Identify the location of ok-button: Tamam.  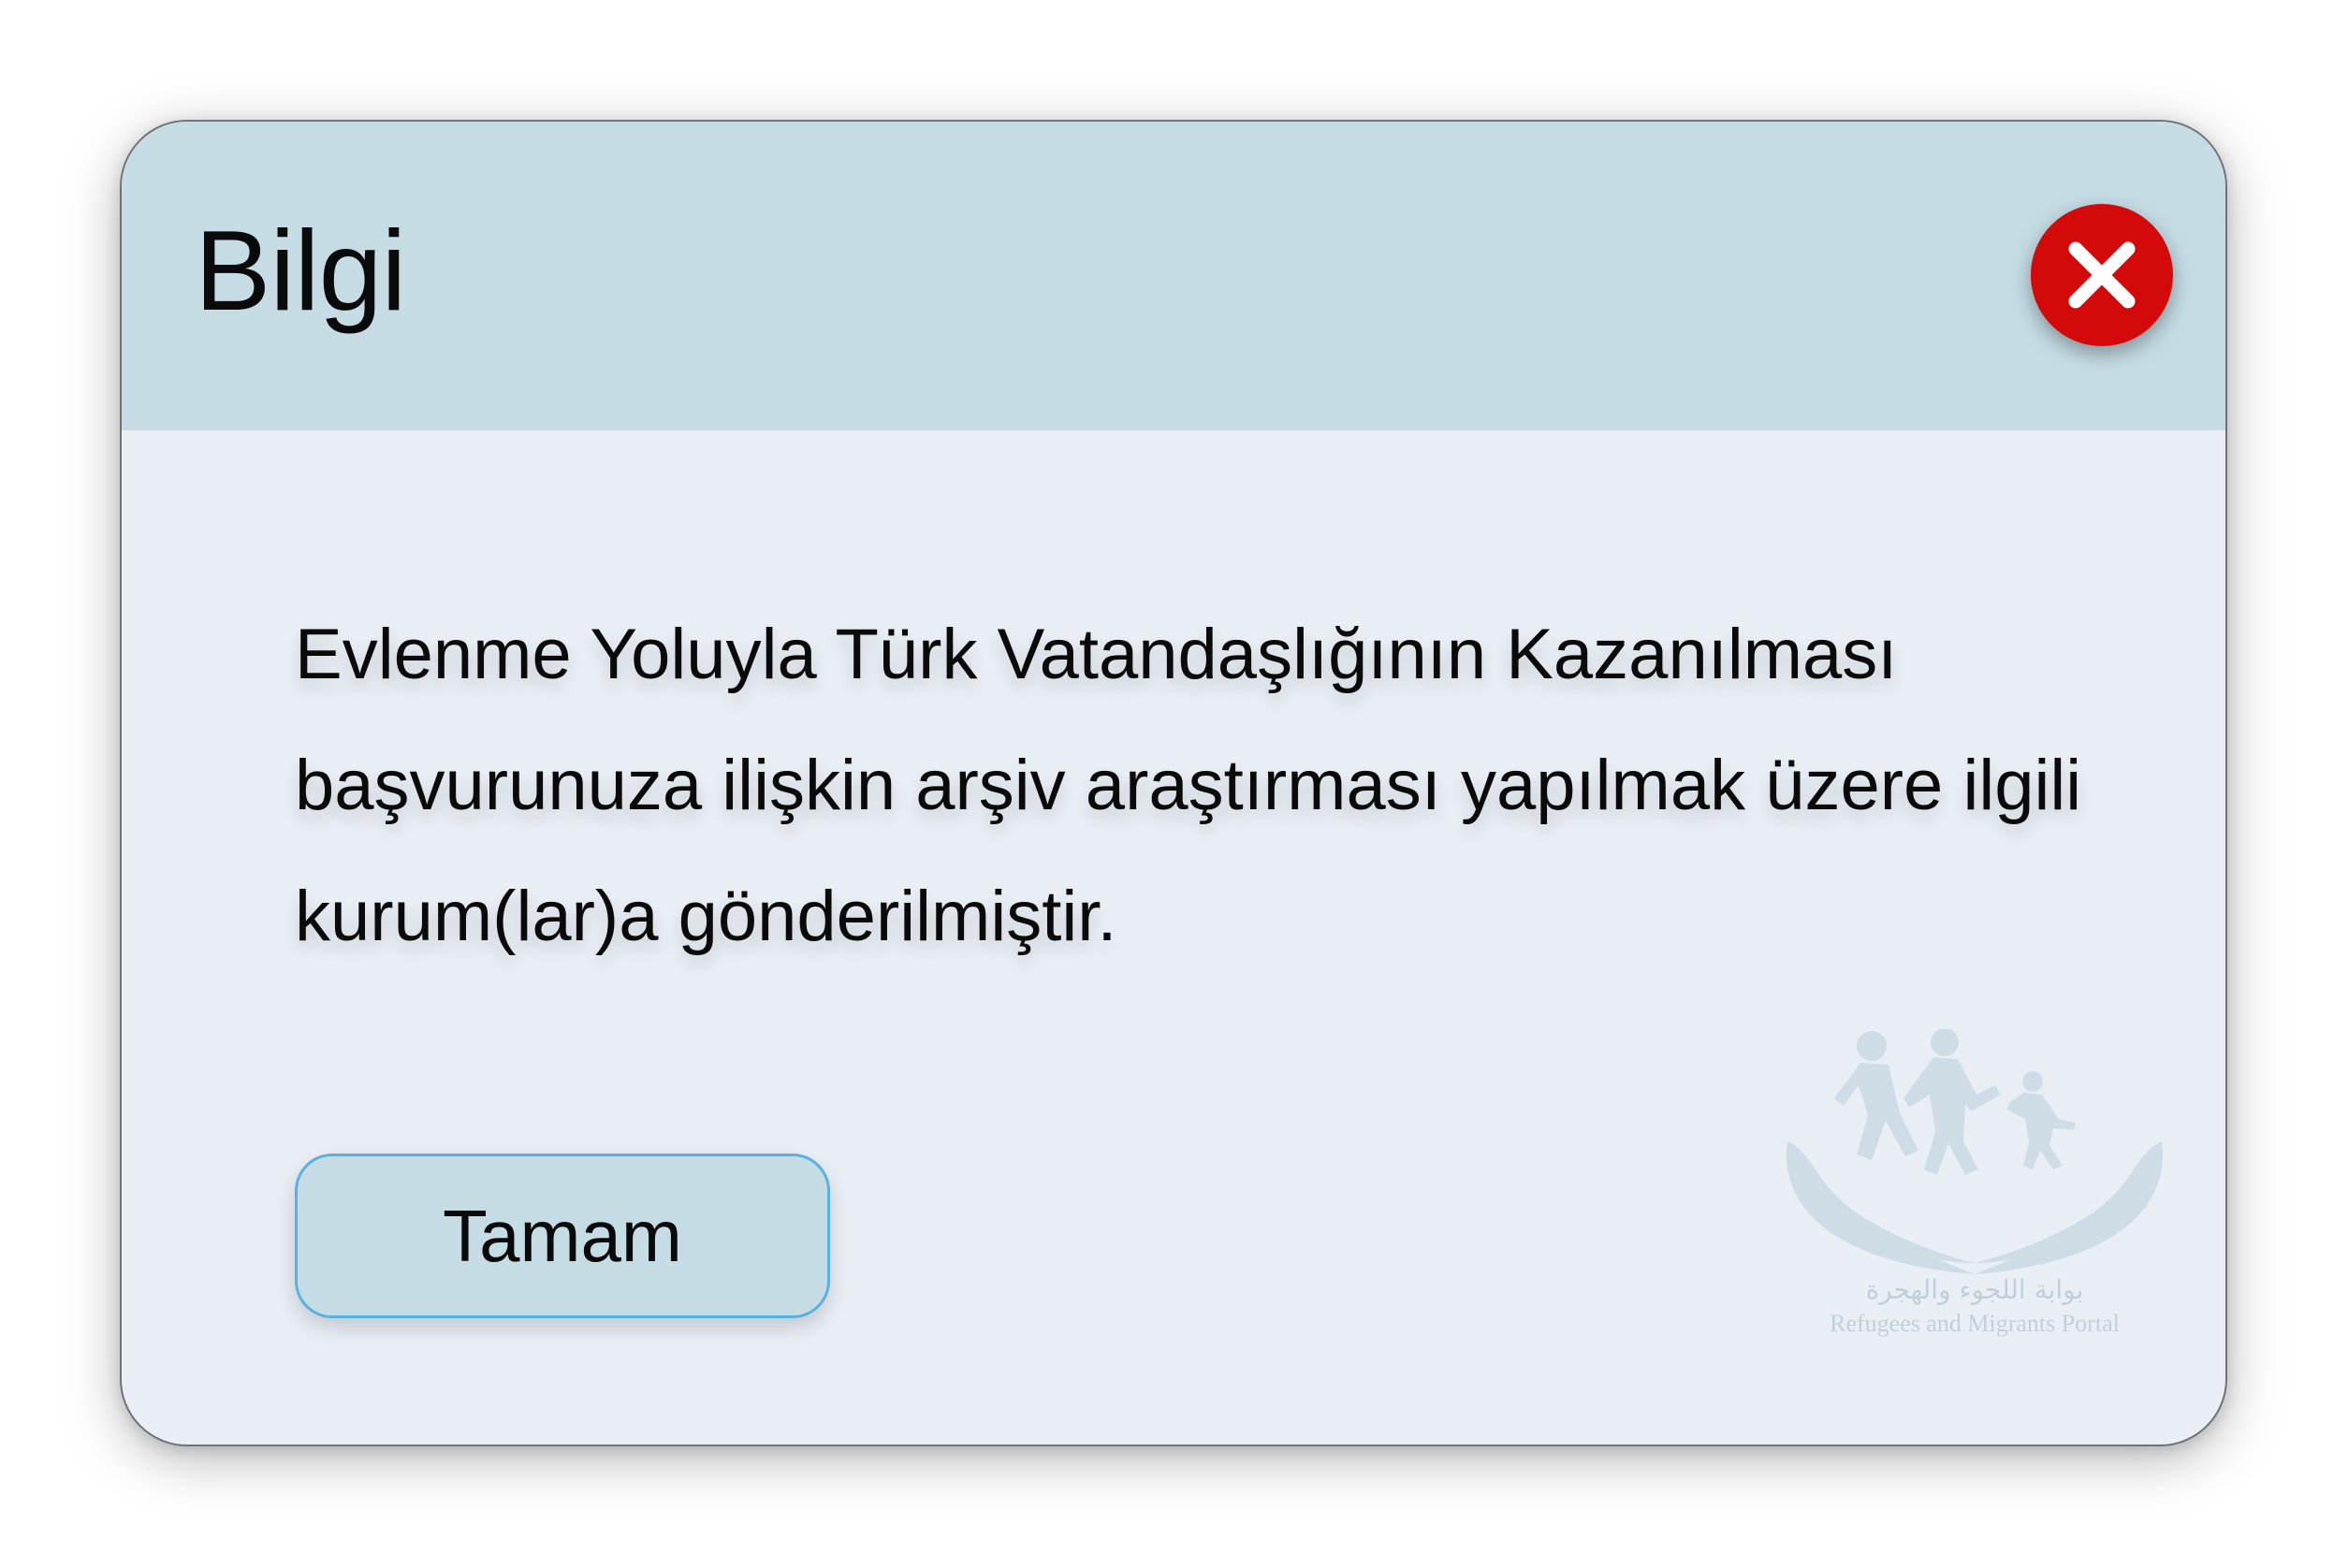
(562, 1236).